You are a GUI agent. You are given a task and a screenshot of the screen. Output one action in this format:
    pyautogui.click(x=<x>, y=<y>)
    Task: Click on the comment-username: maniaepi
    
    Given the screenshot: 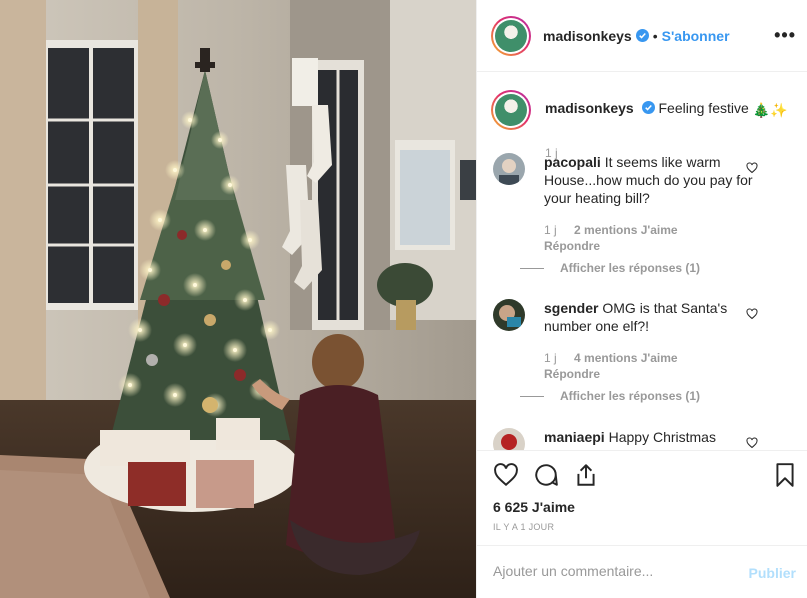 What is the action you would take?
    pyautogui.click(x=574, y=437)
    